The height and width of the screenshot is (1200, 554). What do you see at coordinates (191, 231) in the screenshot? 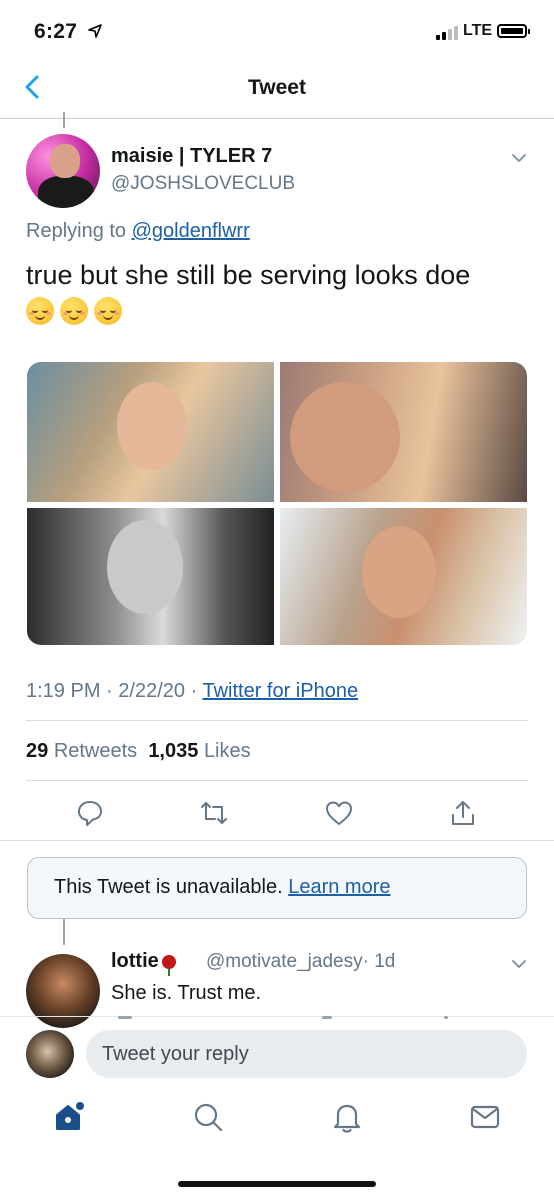
I see `replying-to-link: @goldenflwrr` at bounding box center [191, 231].